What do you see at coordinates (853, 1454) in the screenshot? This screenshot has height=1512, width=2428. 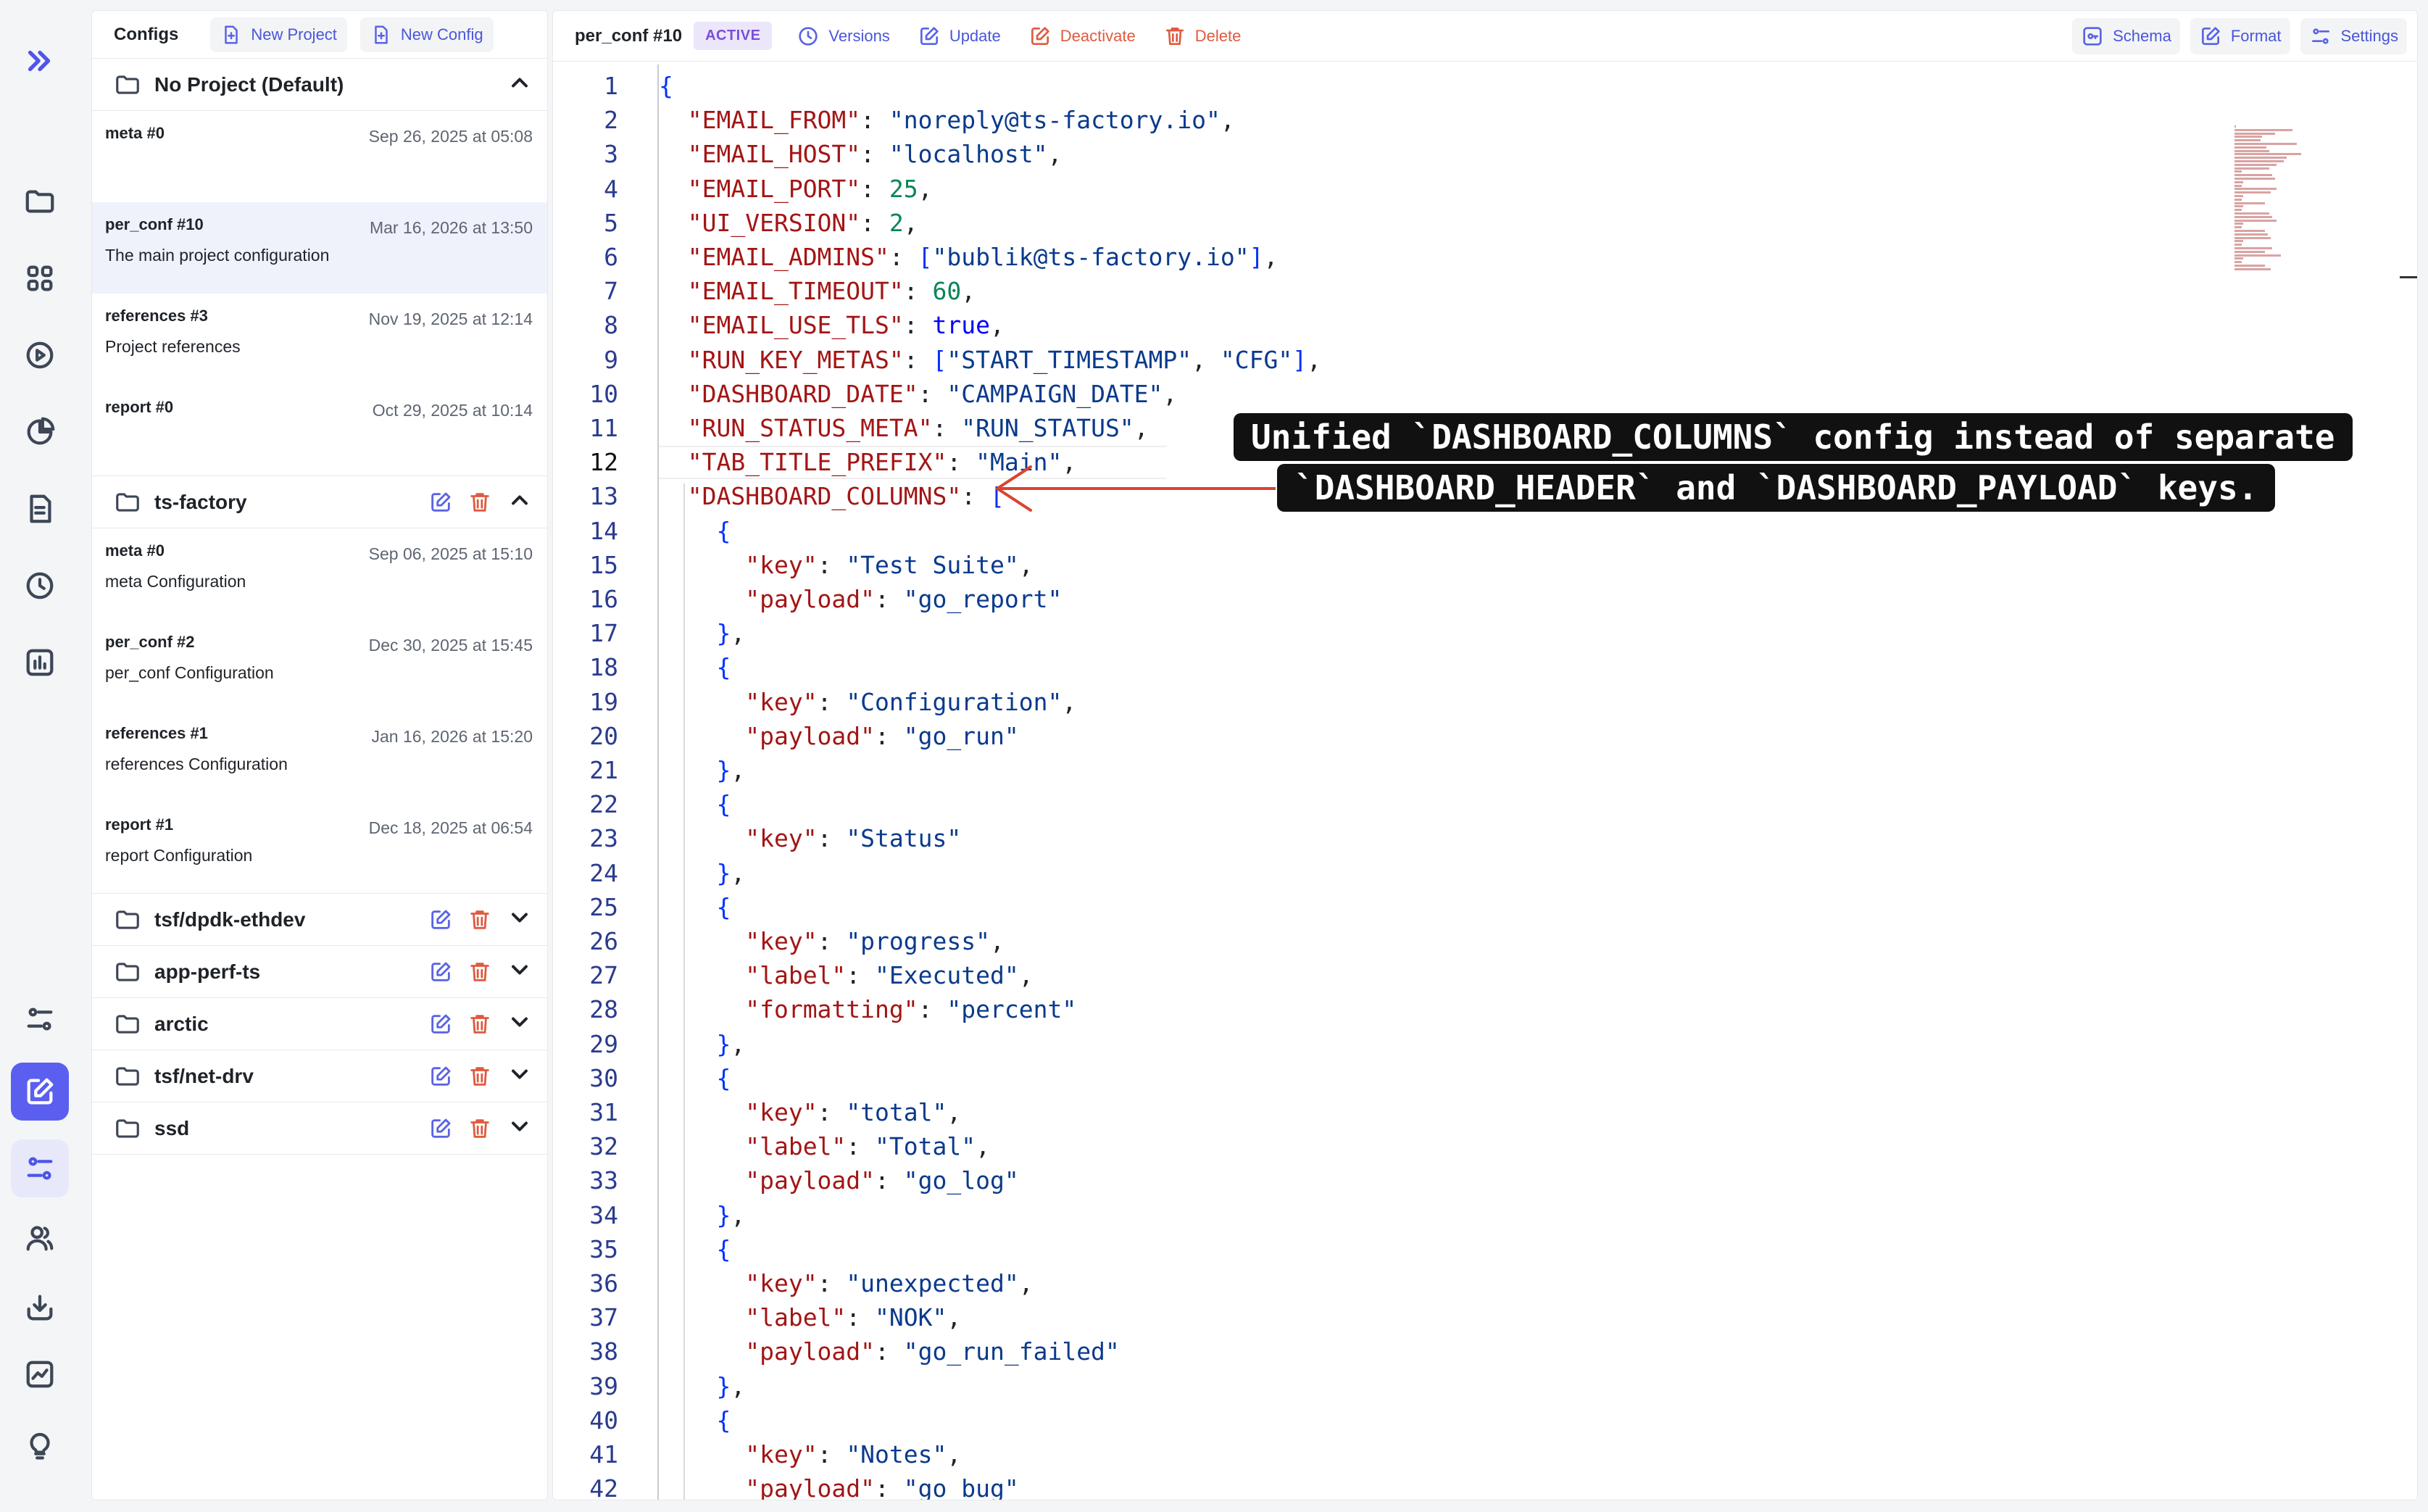 I see `code-line: "key": "Notes",` at bounding box center [853, 1454].